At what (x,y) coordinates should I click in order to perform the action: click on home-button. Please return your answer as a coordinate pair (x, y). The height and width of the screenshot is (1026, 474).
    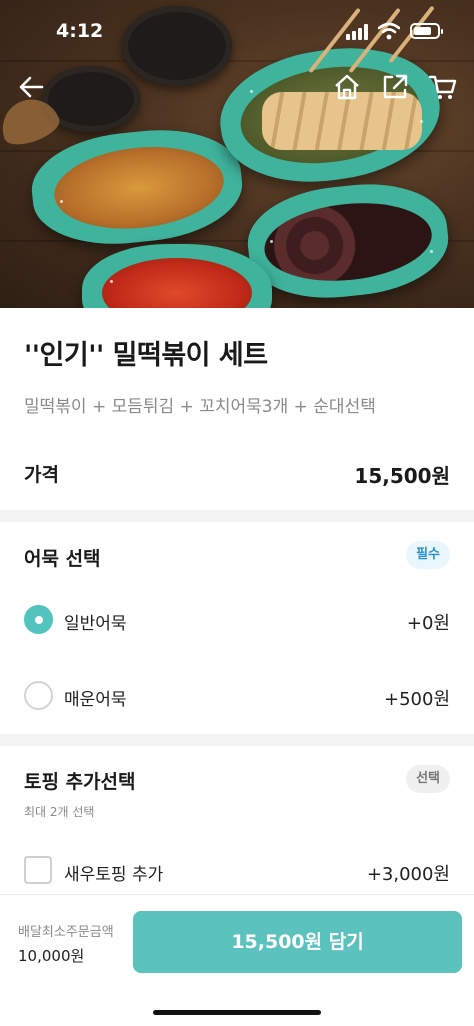
    Looking at the image, I should click on (347, 87).